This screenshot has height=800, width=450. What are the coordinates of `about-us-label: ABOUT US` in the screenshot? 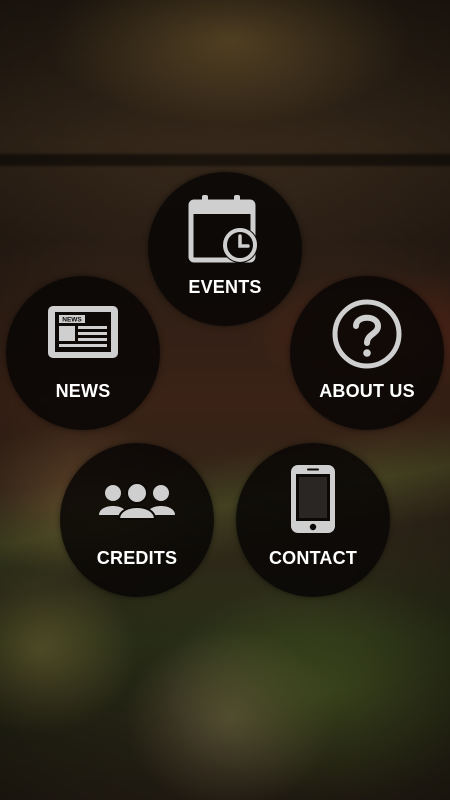 It's located at (367, 391).